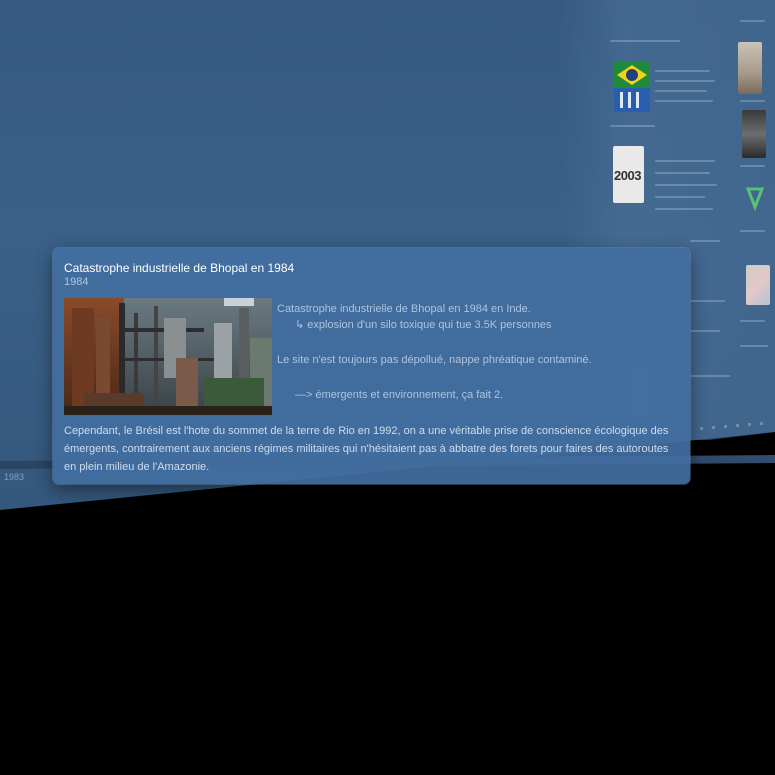 This screenshot has width=775, height=775. I want to click on recycle-logo-thumbnail, so click(755, 199).